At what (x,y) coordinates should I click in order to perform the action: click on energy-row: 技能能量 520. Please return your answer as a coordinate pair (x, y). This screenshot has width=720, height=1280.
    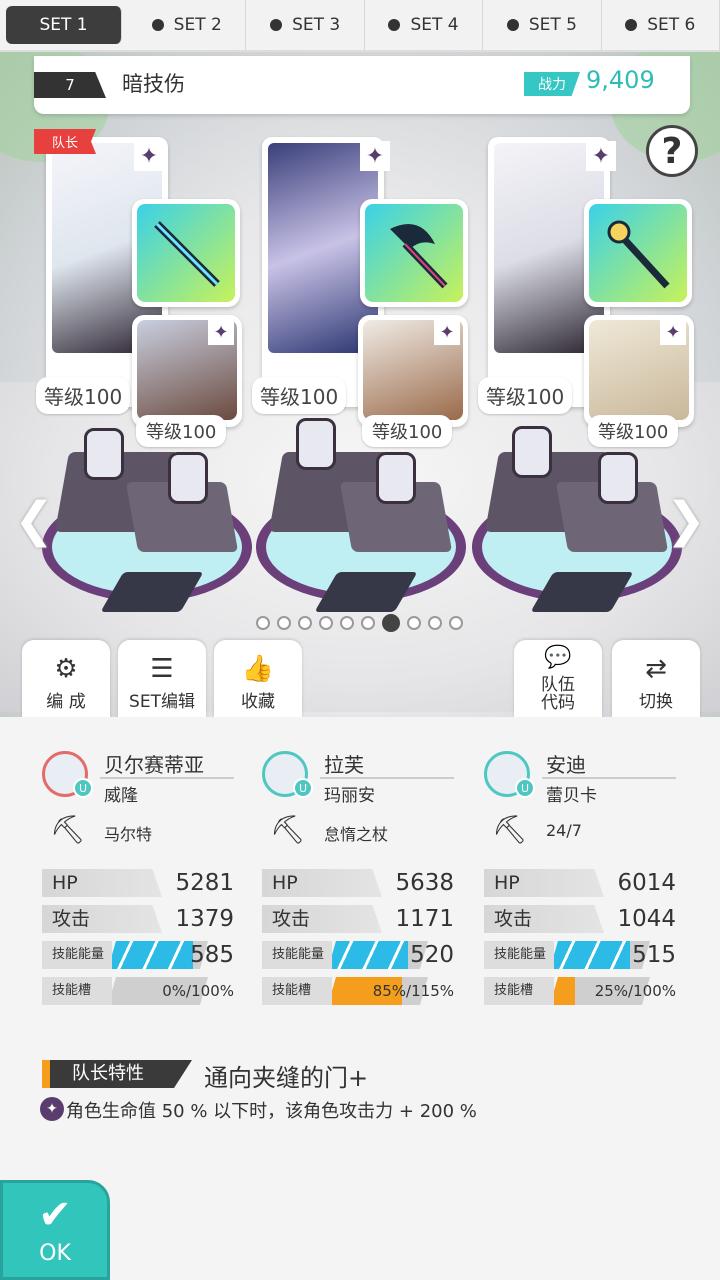
    Looking at the image, I should click on (358, 955).